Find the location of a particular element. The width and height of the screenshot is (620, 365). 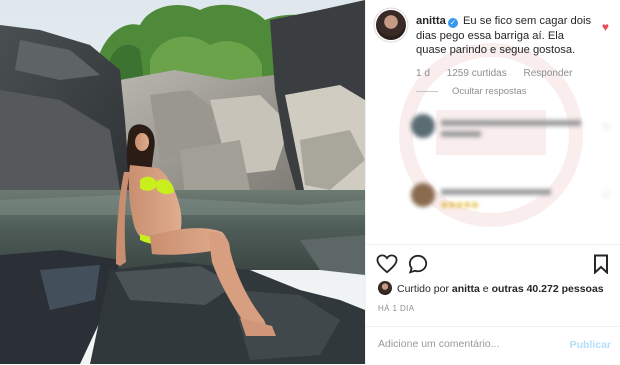

bookmark-icon is located at coordinates (601, 264).